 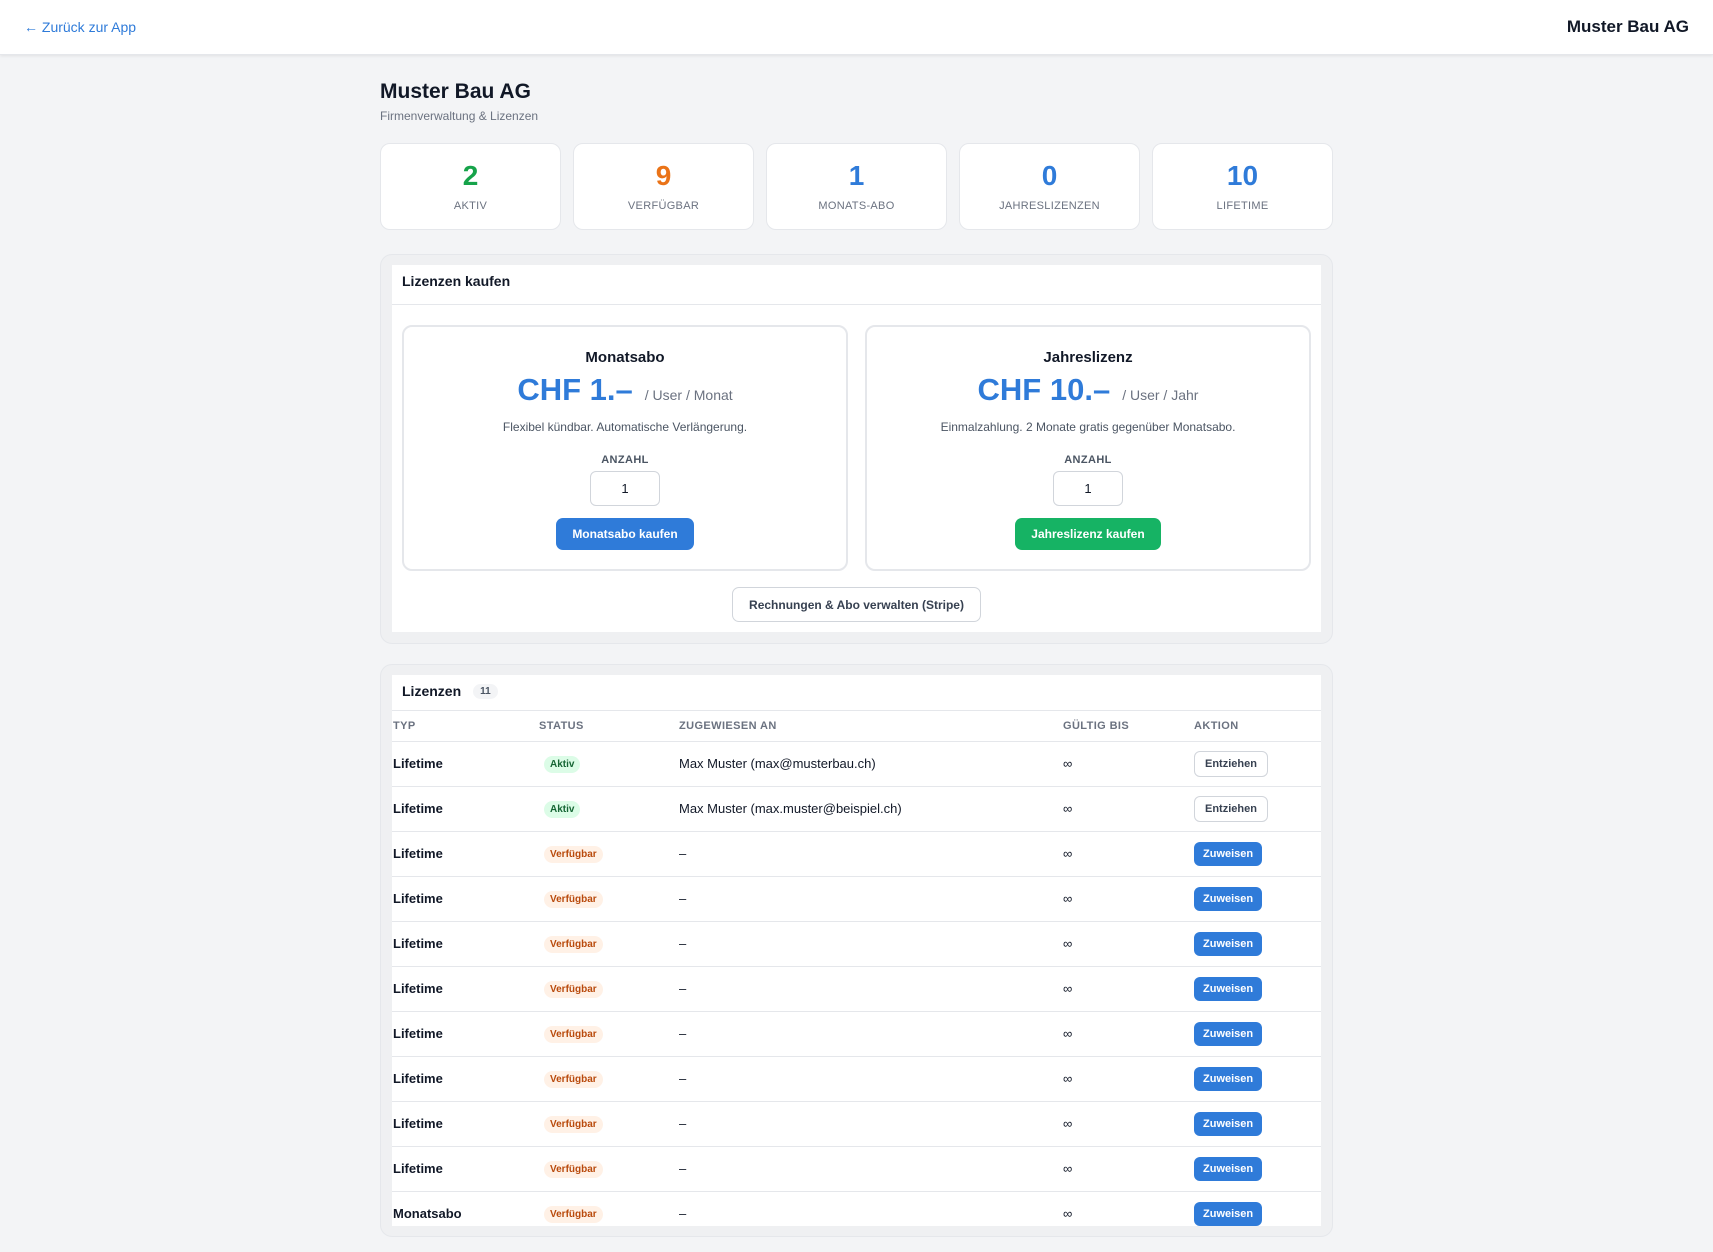 What do you see at coordinates (1088, 488) in the screenshot?
I see `yearly-quantity-input` at bounding box center [1088, 488].